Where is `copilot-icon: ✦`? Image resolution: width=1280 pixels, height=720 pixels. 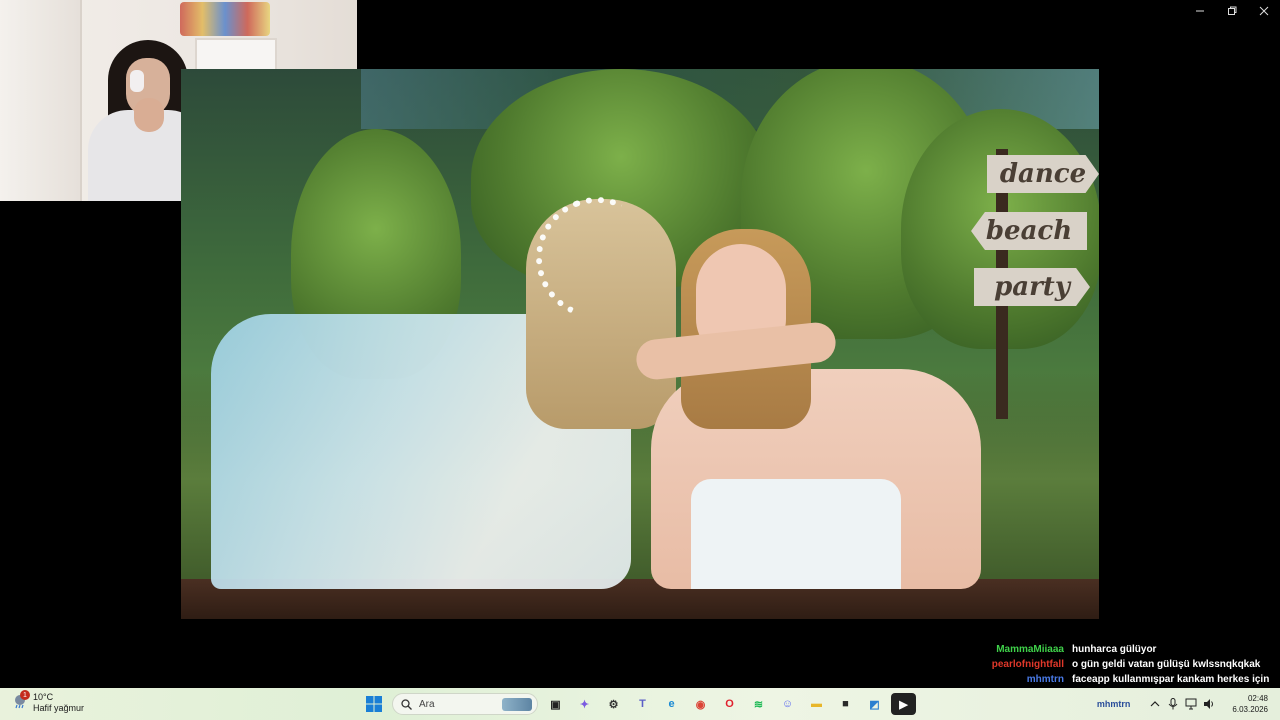 copilot-icon: ✦ is located at coordinates (584, 704).